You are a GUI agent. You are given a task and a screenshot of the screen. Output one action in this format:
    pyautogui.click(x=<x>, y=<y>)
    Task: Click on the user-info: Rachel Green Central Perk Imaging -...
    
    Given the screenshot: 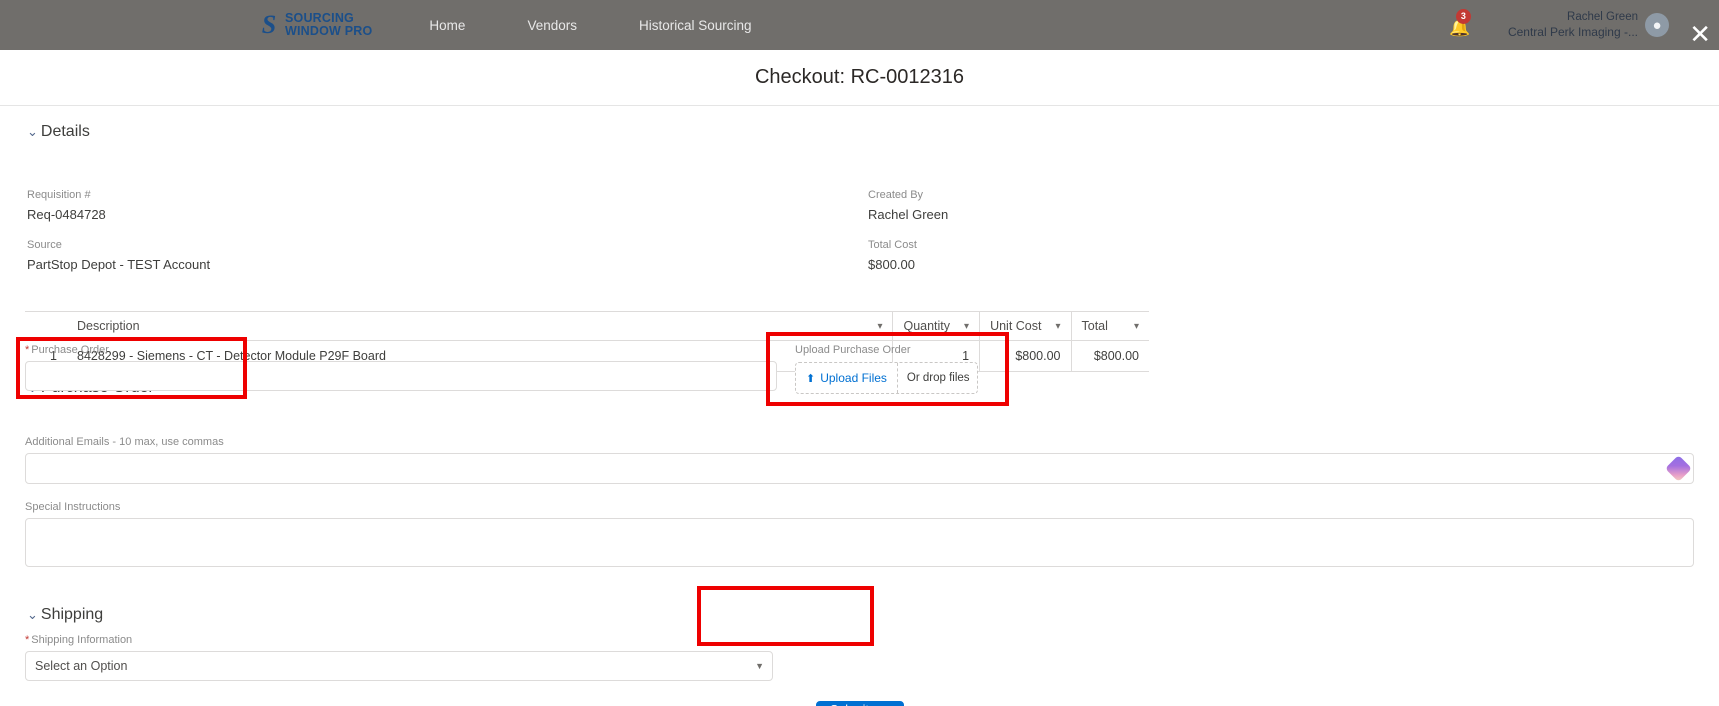 What is the action you would take?
    pyautogui.click(x=1573, y=24)
    